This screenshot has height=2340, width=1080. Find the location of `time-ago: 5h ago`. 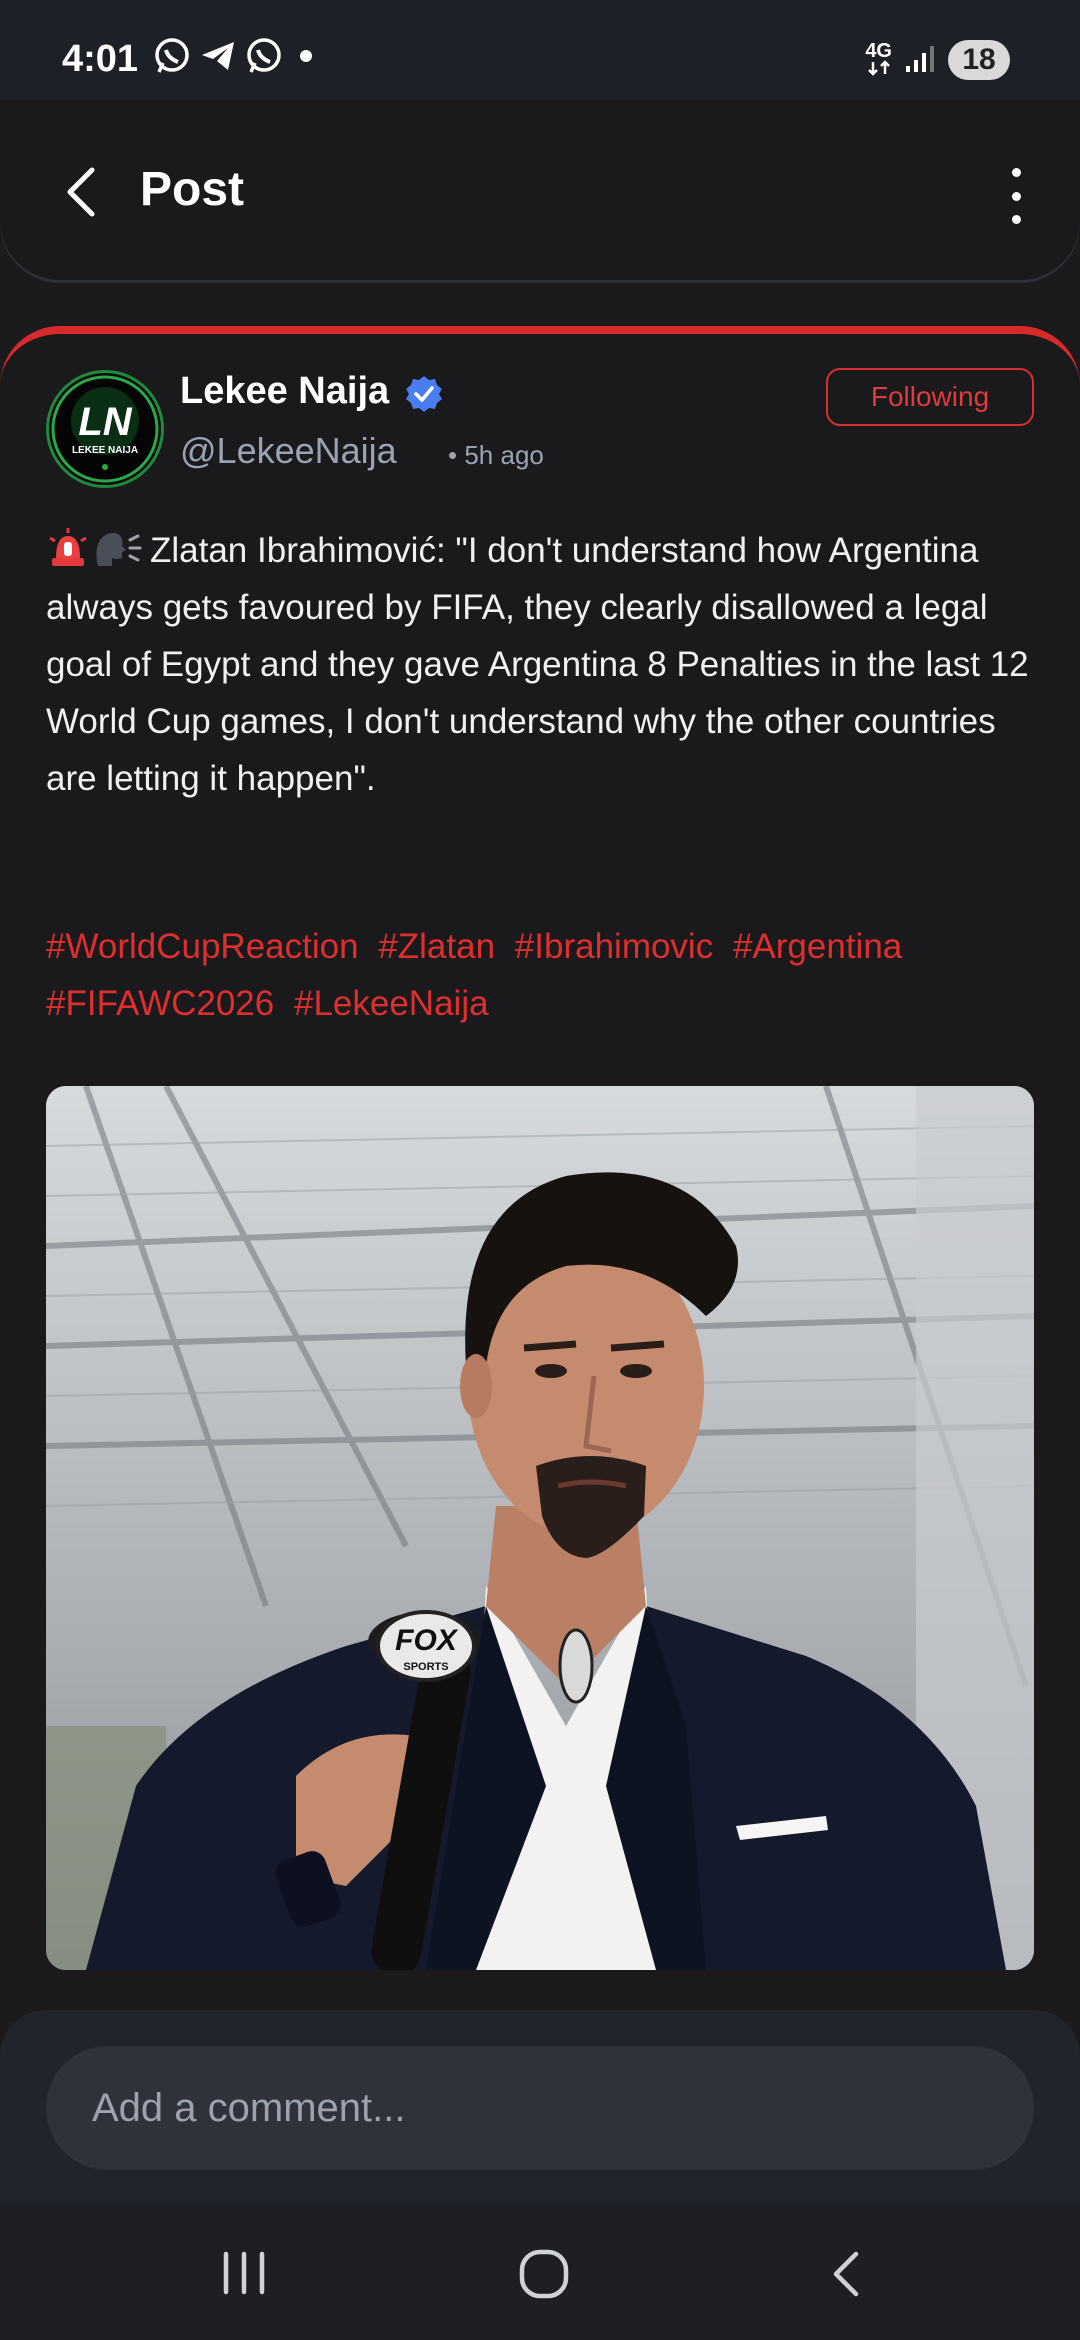

time-ago: 5h ago is located at coordinates (504, 455).